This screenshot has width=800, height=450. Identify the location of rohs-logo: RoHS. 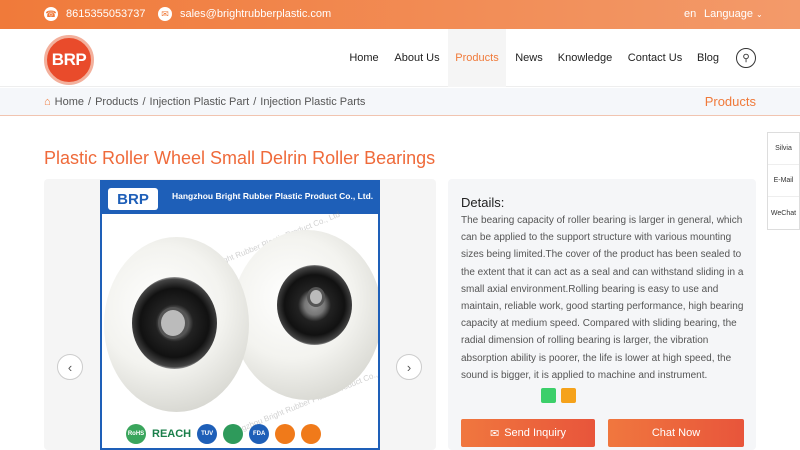
(136, 434).